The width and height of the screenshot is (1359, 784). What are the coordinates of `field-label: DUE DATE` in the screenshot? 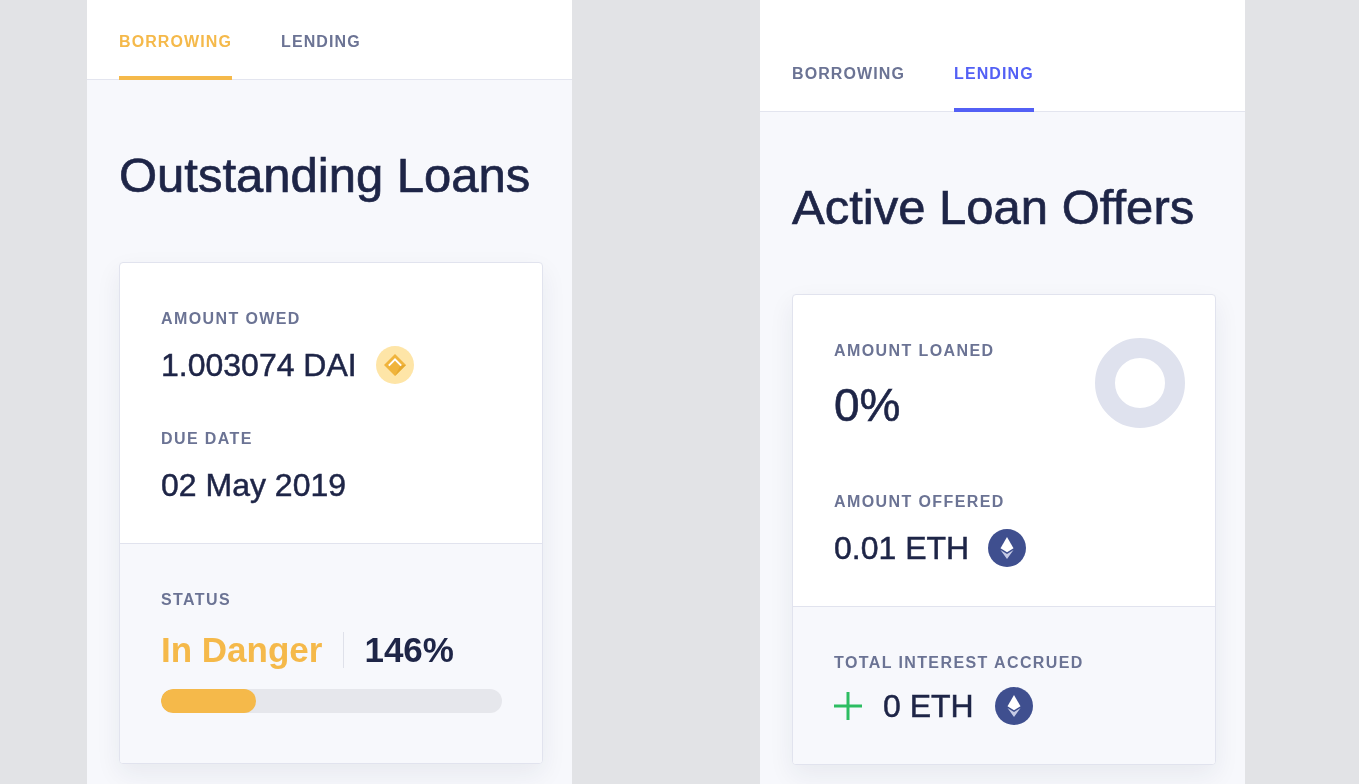 It's located at (207, 439).